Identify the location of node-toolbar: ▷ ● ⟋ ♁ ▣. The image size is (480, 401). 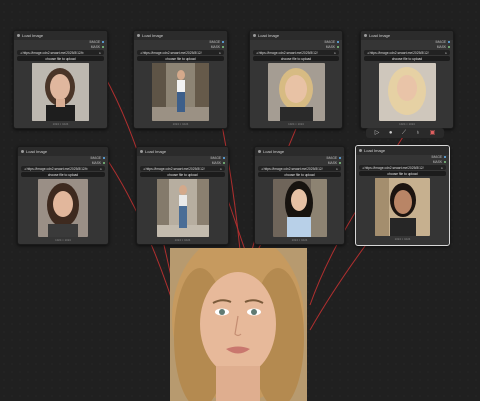
(405, 133).